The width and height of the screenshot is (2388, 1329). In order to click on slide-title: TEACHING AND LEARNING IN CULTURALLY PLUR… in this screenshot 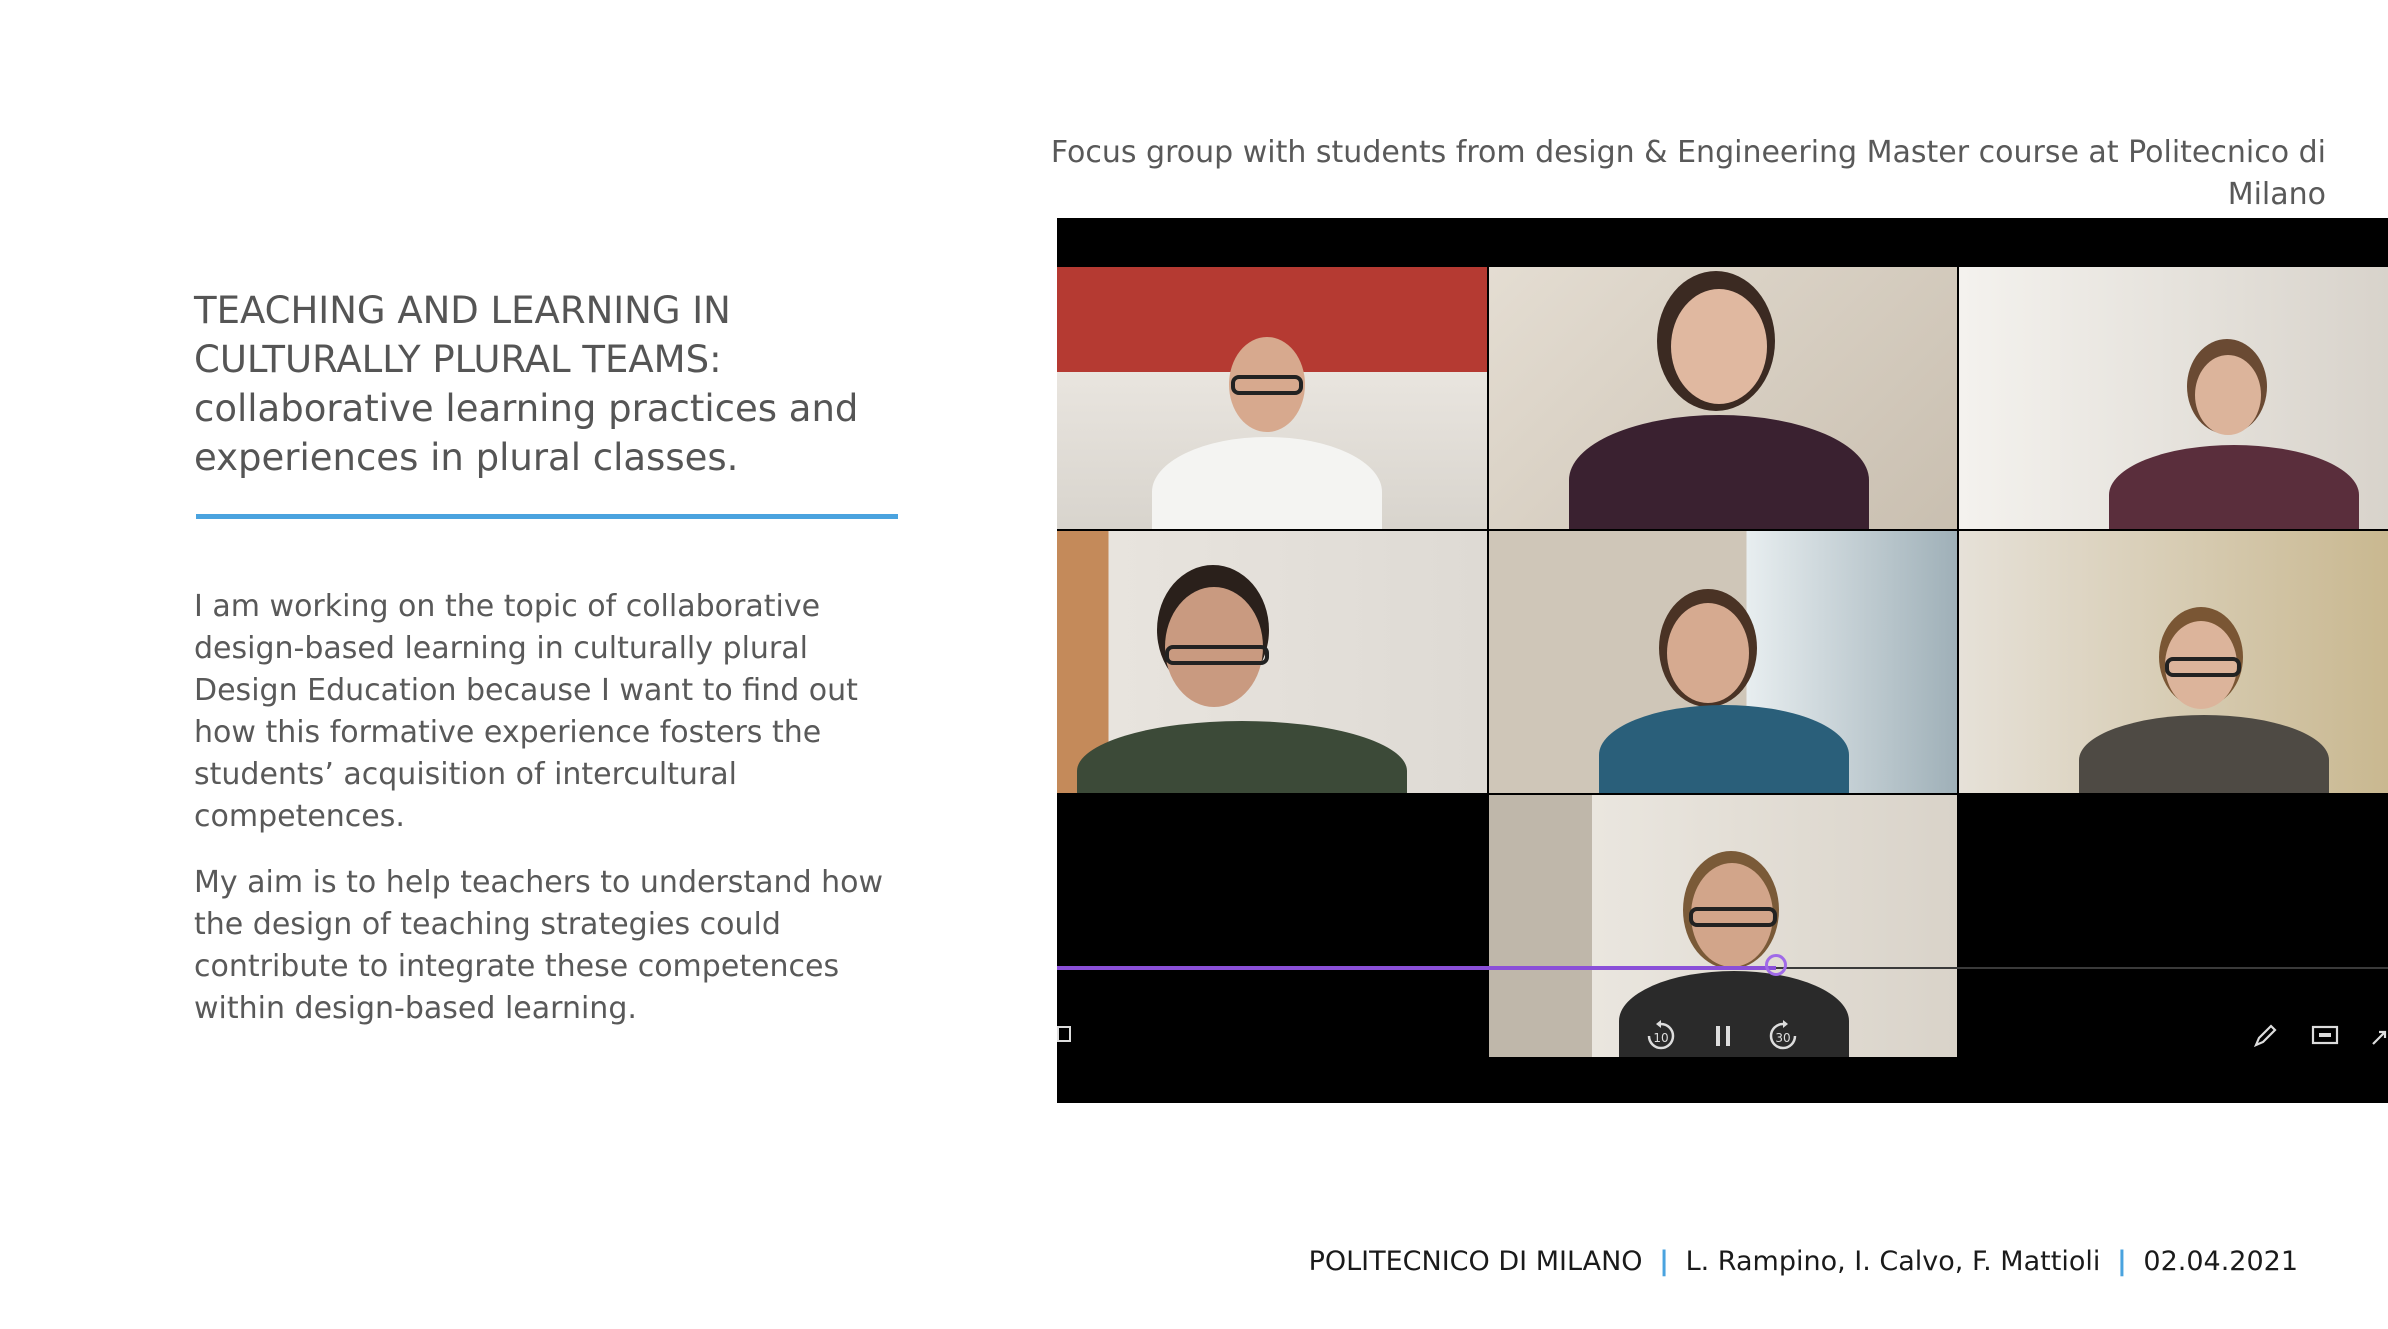, I will do `click(554, 384)`.